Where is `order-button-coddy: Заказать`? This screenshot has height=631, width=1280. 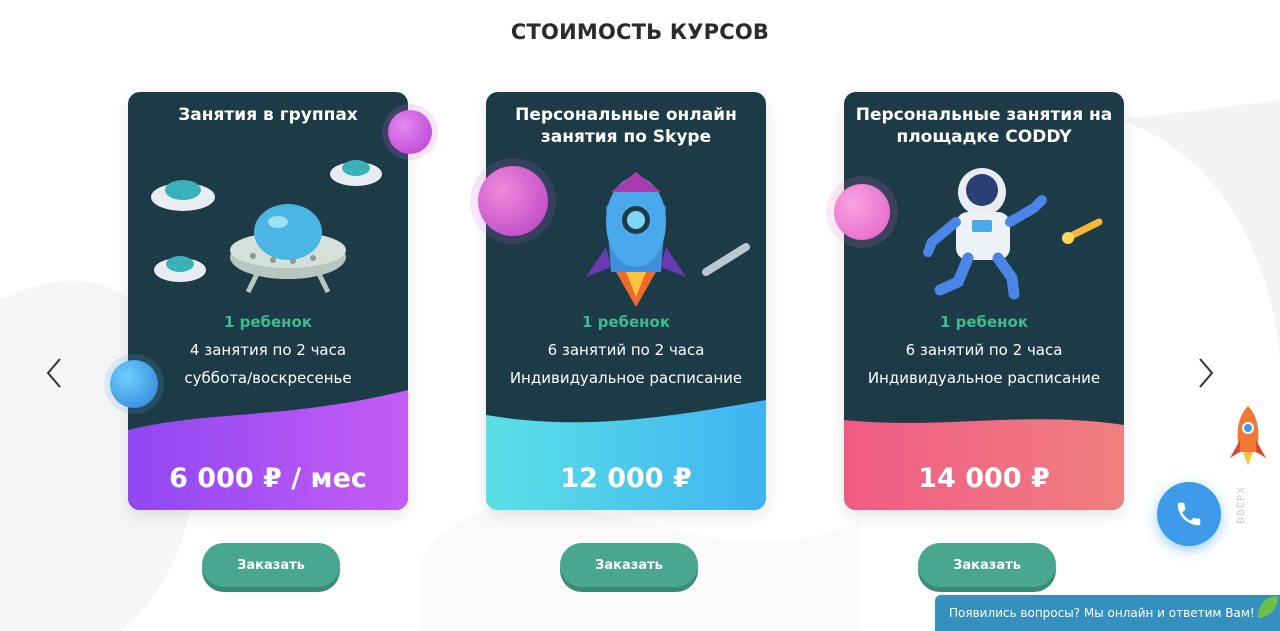 order-button-coddy: Заказать is located at coordinates (987, 565).